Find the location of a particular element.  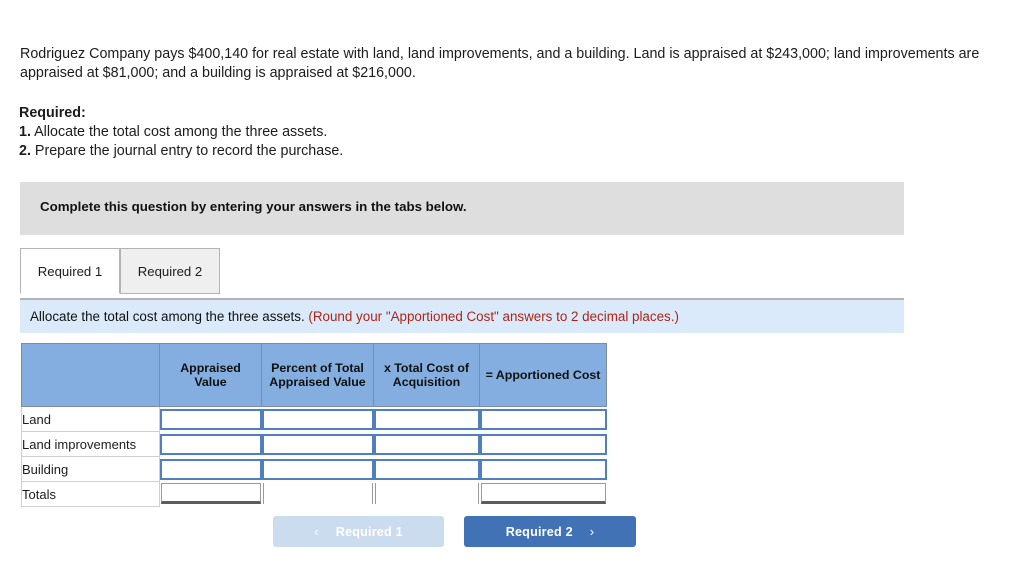

next-button-label: Required 2 is located at coordinates (539, 531).